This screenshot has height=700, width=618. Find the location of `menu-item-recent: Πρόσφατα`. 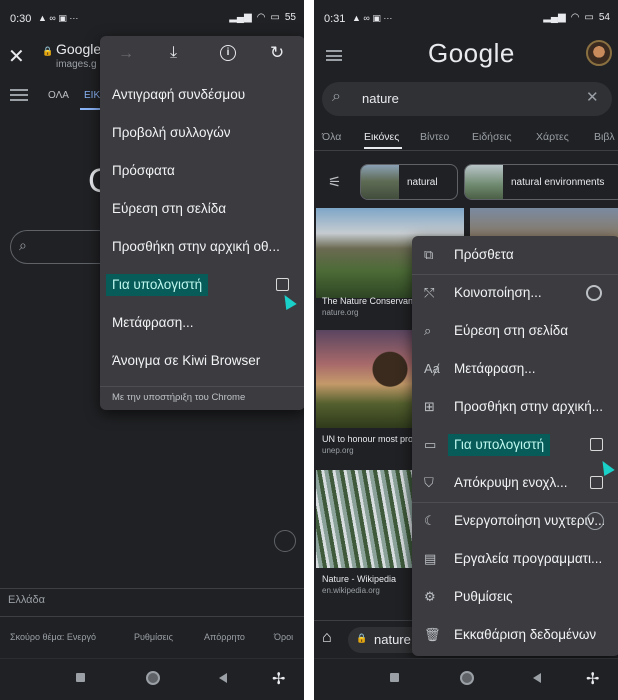

menu-item-recent: Πρόσφατα is located at coordinates (202, 171).